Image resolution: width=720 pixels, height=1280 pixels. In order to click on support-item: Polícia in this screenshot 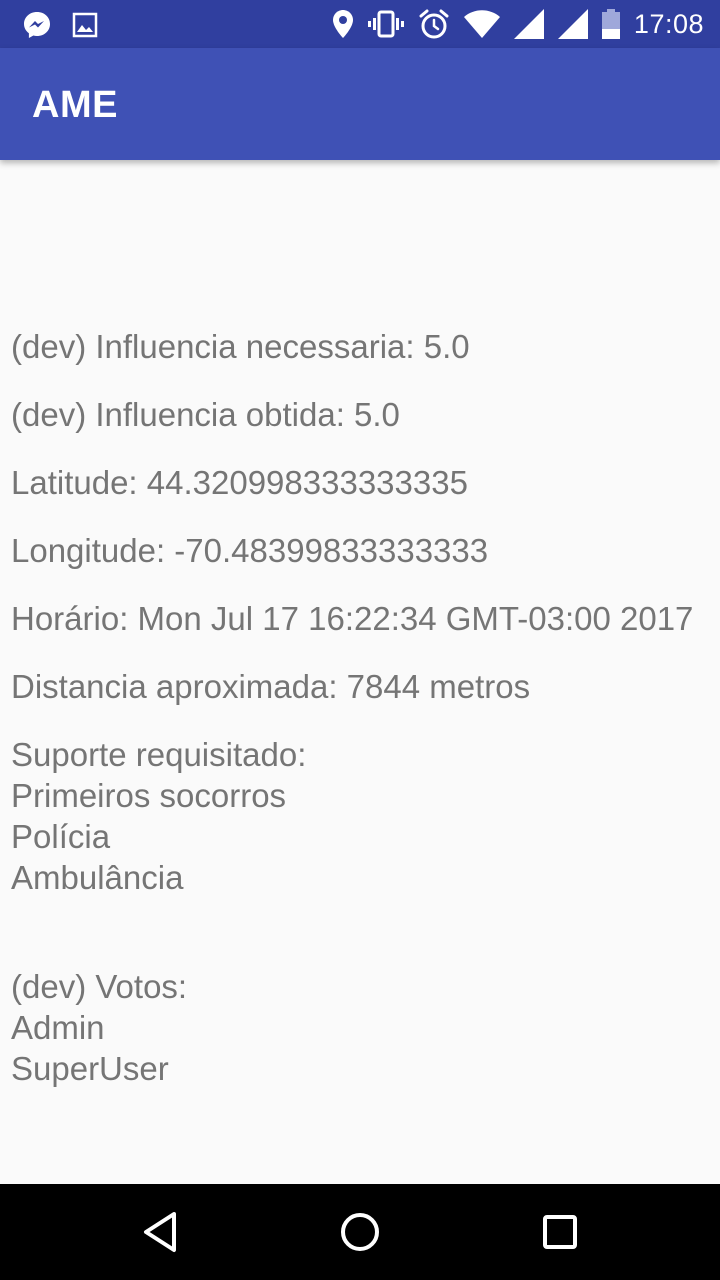, I will do `click(61, 836)`.